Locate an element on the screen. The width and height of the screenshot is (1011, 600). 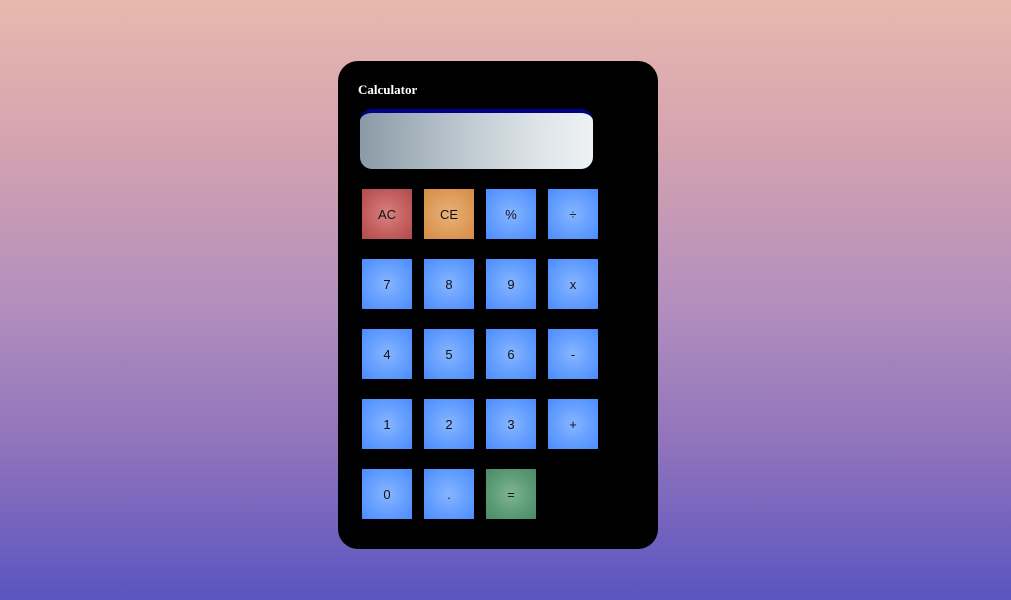
digit-3-button: 3 is located at coordinates (511, 424).